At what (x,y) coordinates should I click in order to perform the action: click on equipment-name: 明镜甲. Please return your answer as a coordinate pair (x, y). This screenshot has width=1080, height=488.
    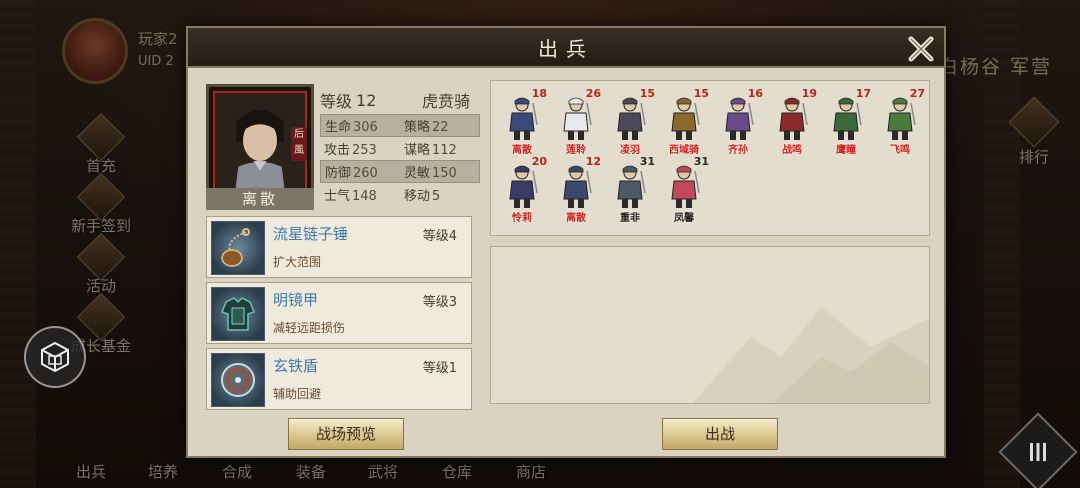
    Looking at the image, I should click on (296, 300).